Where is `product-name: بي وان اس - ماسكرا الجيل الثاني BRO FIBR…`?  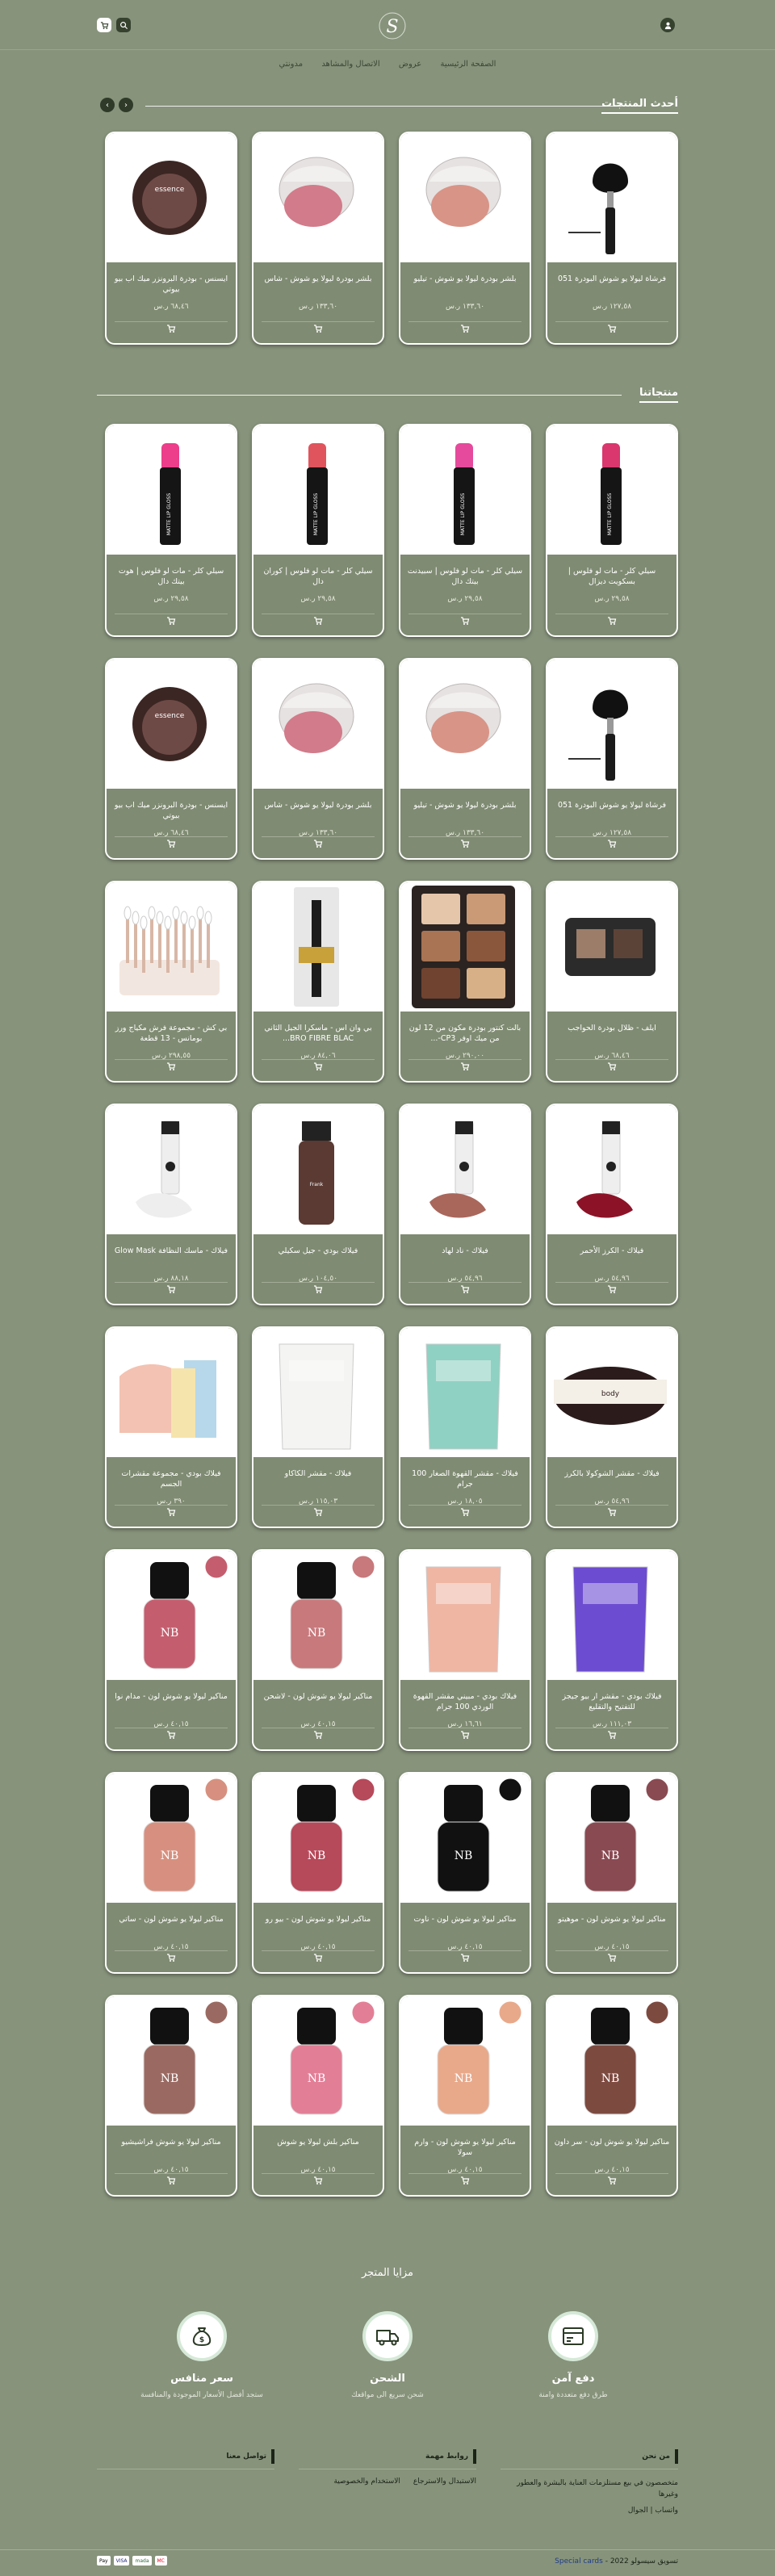 product-name: بي وان اس - ماسكرا الجيل الثاني BRO FIBR… is located at coordinates (318, 1029).